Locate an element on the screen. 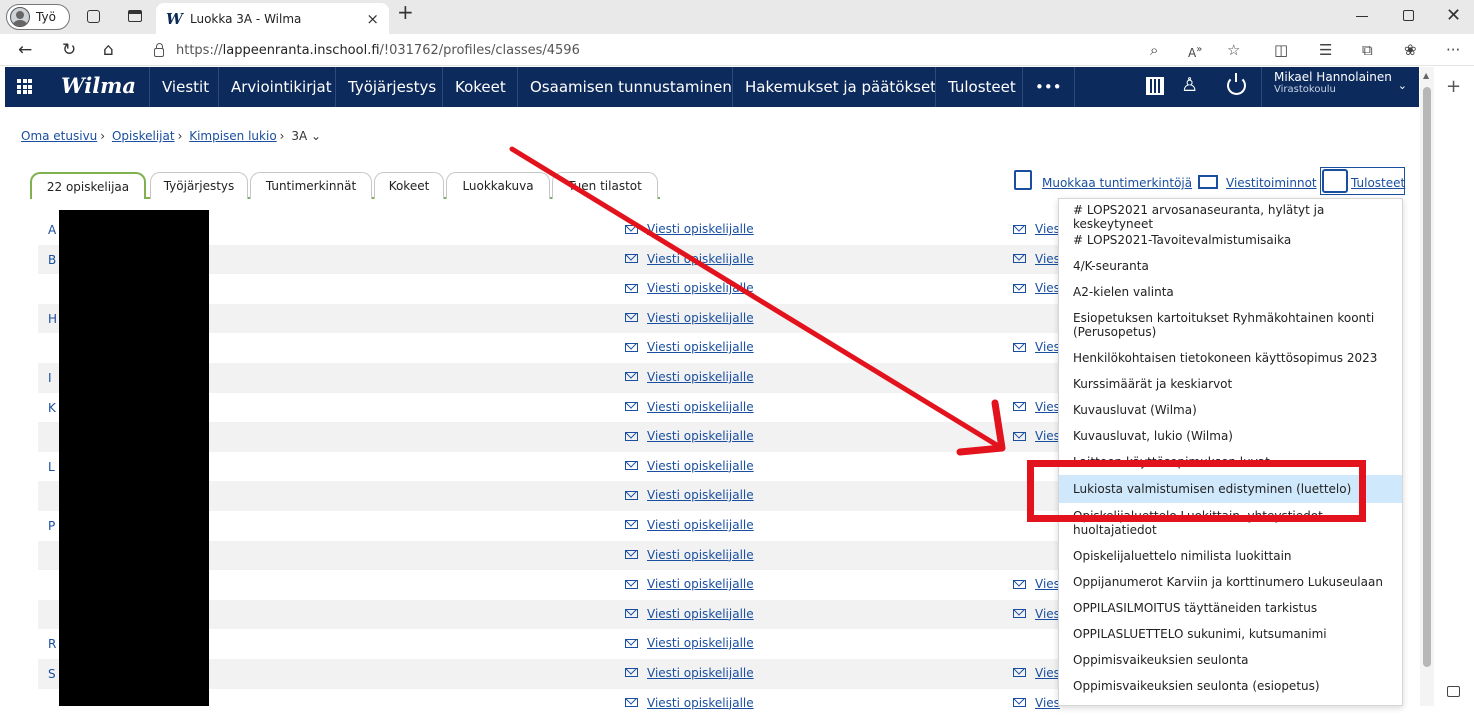 The image size is (1474, 718). breadcrumb-home: Oma etusivu is located at coordinates (59, 136).